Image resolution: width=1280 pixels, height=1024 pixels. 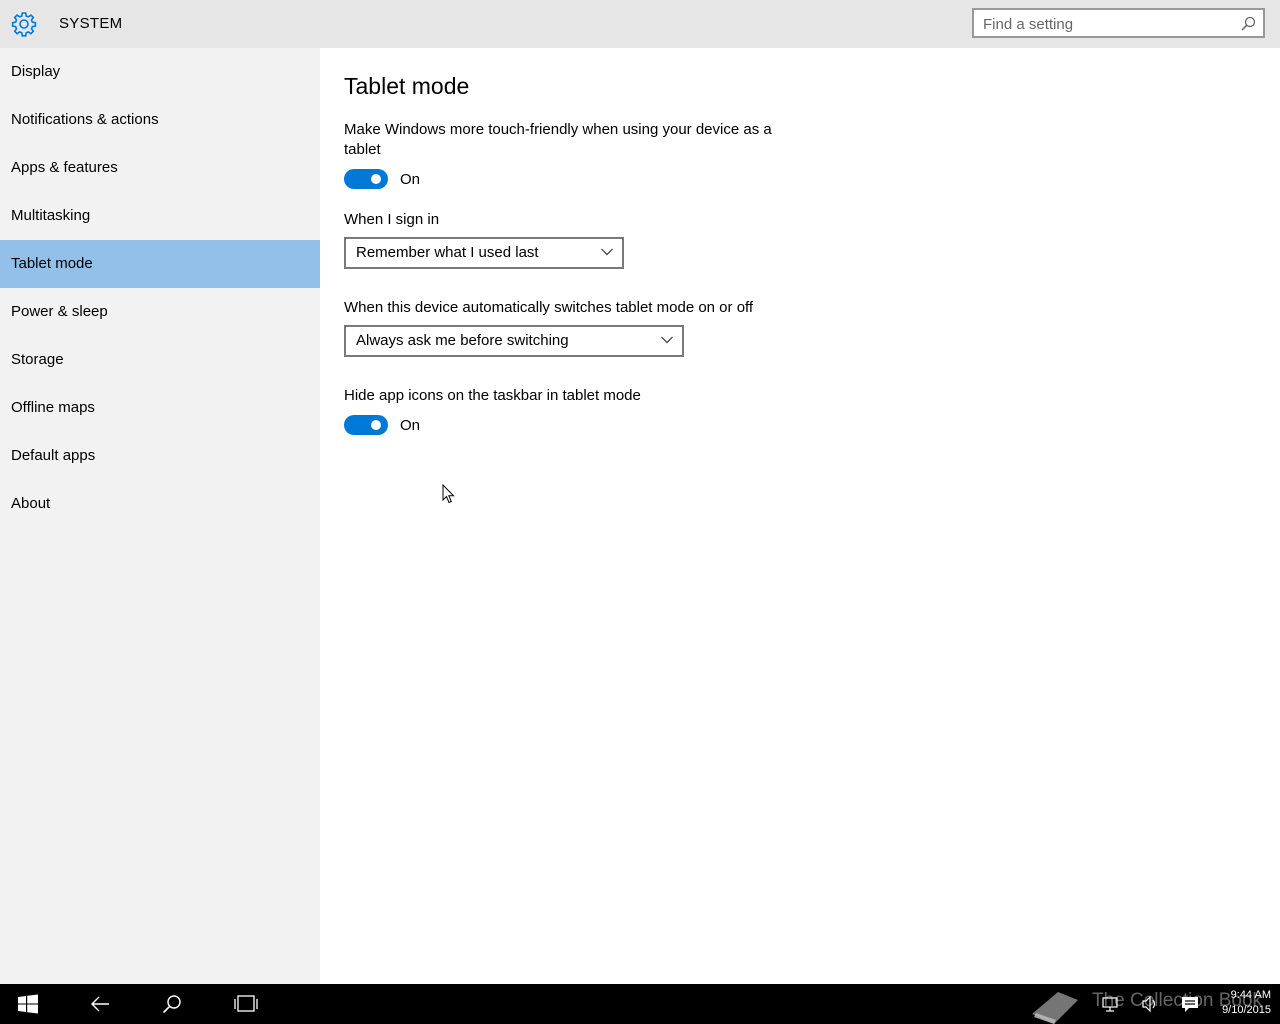 I want to click on sidebar-item-offline-maps: Offline maps, so click(x=160, y=408).